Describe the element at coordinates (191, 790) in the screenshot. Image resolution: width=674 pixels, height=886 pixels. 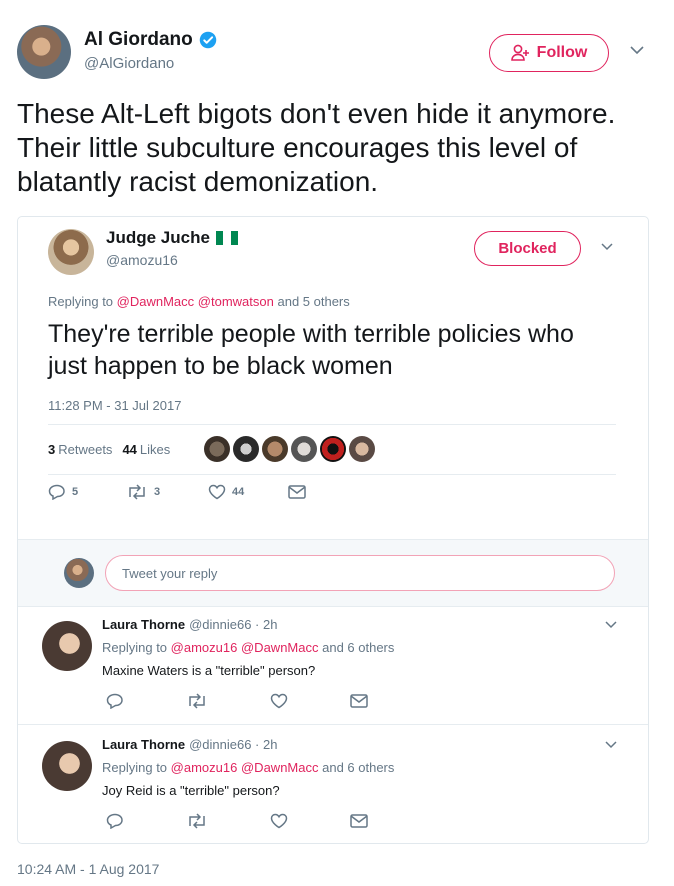
I see `reply-text: Joy Reid is a "terrible" person?` at that location.